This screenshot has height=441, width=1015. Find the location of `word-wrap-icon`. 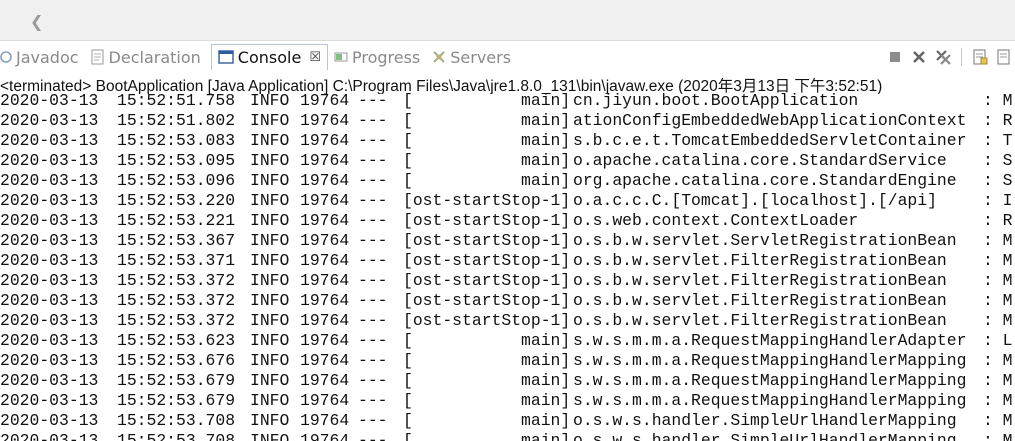

word-wrap-icon is located at coordinates (1004, 57).